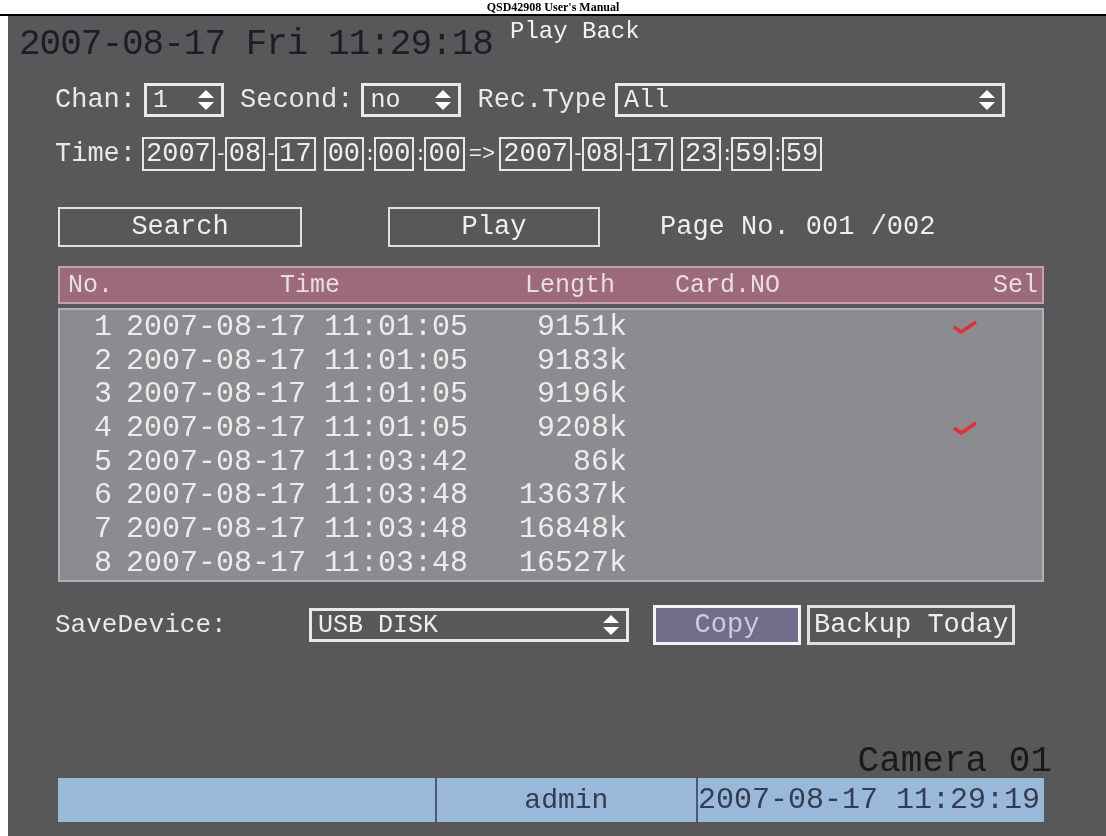  What do you see at coordinates (728, 285) in the screenshot?
I see `column-header: Card.NO` at bounding box center [728, 285].